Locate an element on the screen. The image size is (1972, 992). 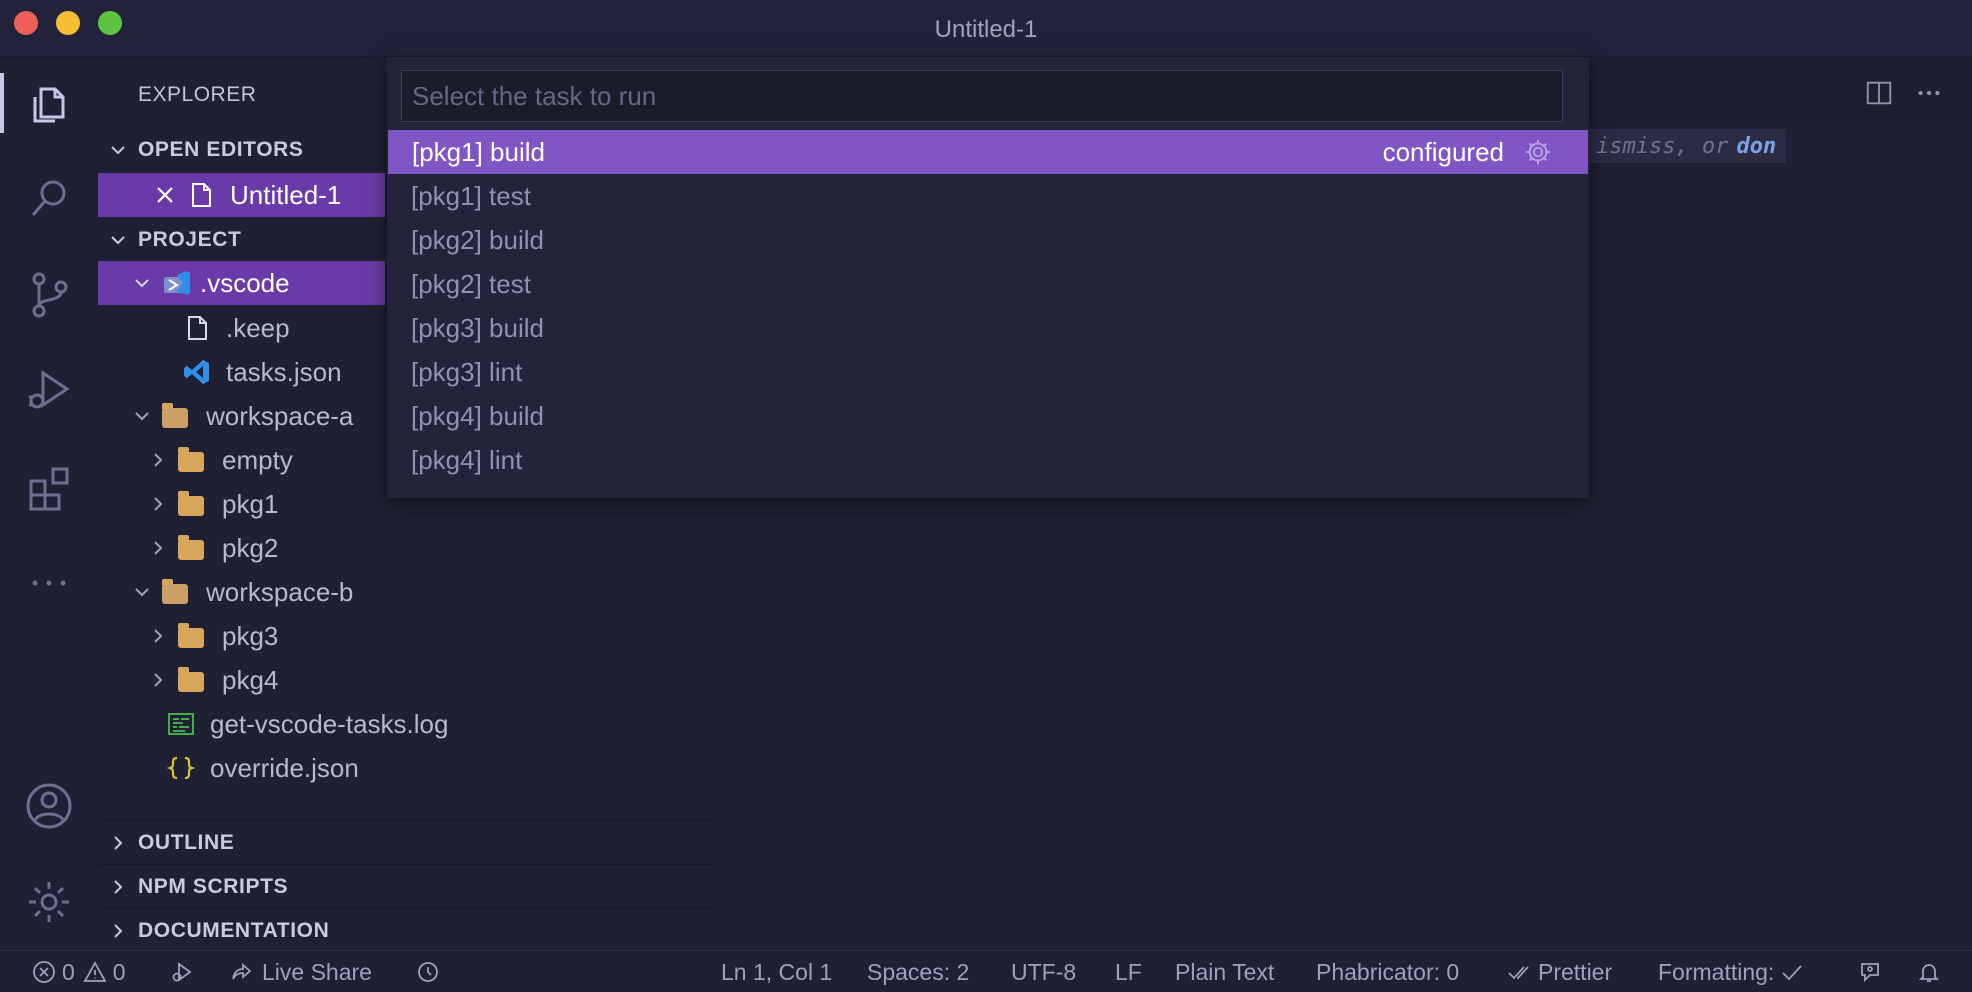
live-share-status: Live Share is located at coordinates (301, 971).